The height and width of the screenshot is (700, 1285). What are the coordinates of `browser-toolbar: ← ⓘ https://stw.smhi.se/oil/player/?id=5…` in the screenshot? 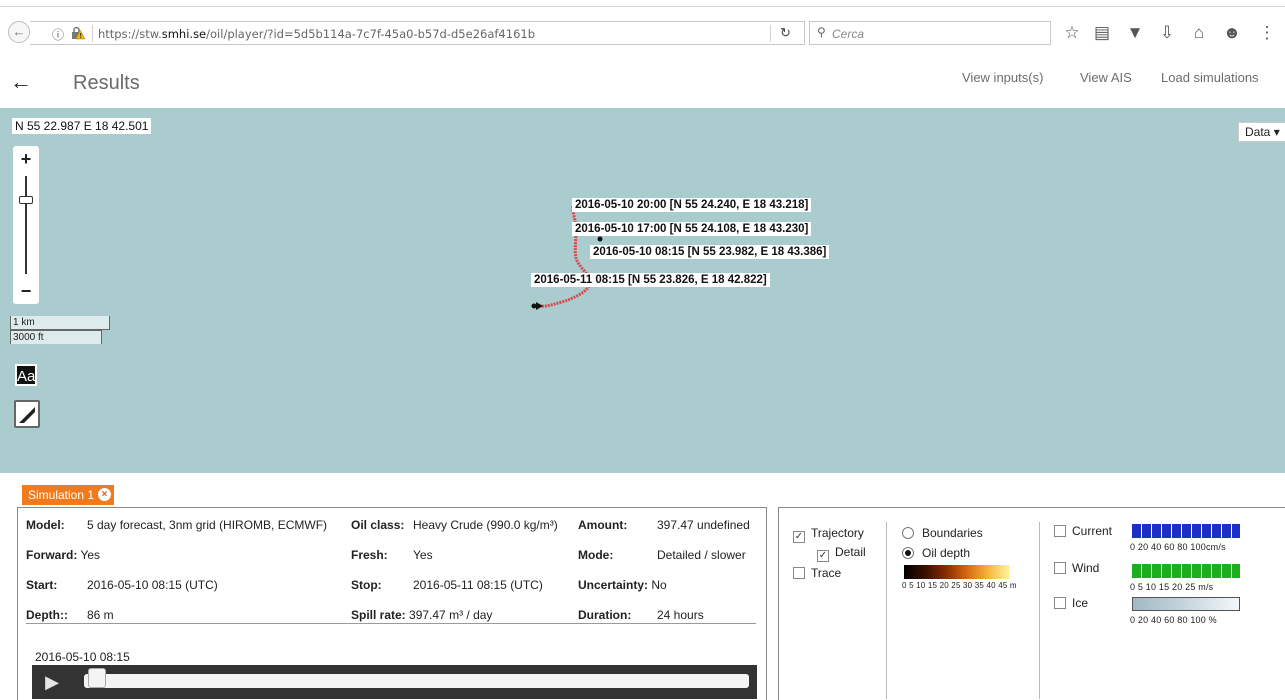 It's located at (642, 29).